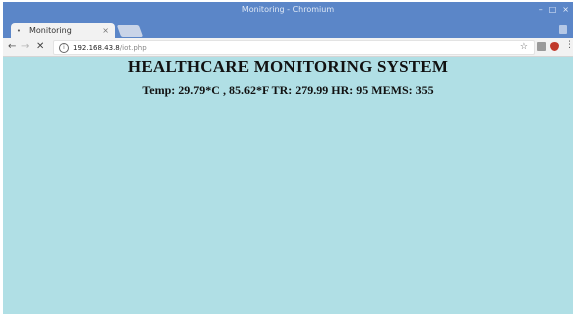 The image size is (576, 316). What do you see at coordinates (12, 47) in the screenshot?
I see `back-arrow-icon: ←` at bounding box center [12, 47].